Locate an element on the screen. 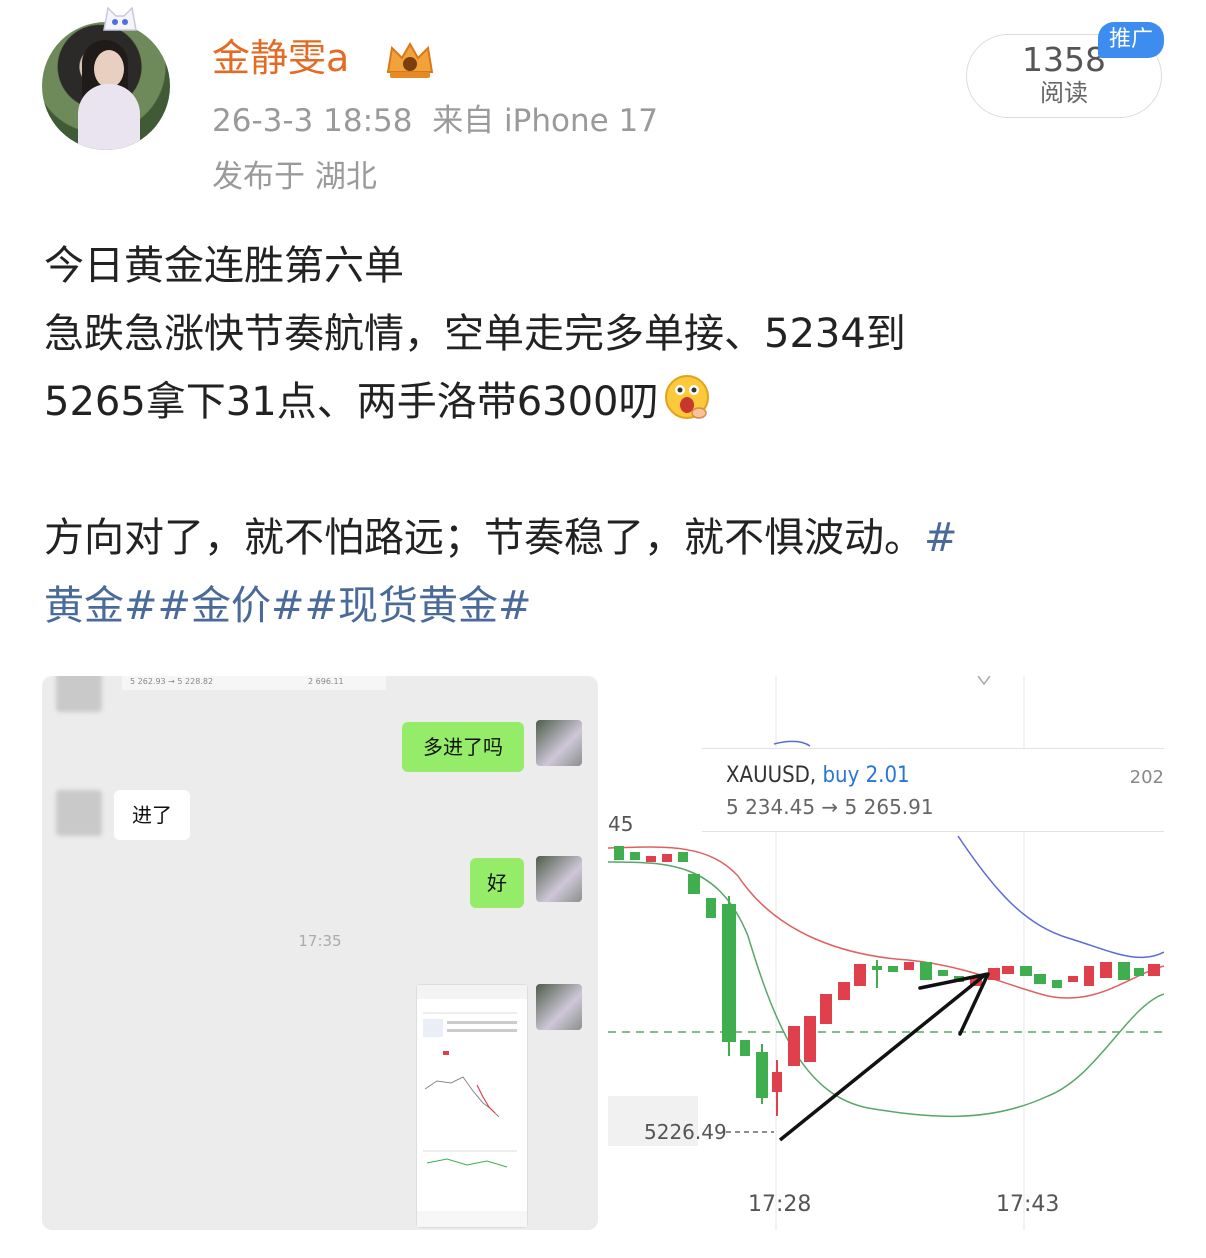 The height and width of the screenshot is (1258, 1206). avatar-body is located at coordinates (109, 117).